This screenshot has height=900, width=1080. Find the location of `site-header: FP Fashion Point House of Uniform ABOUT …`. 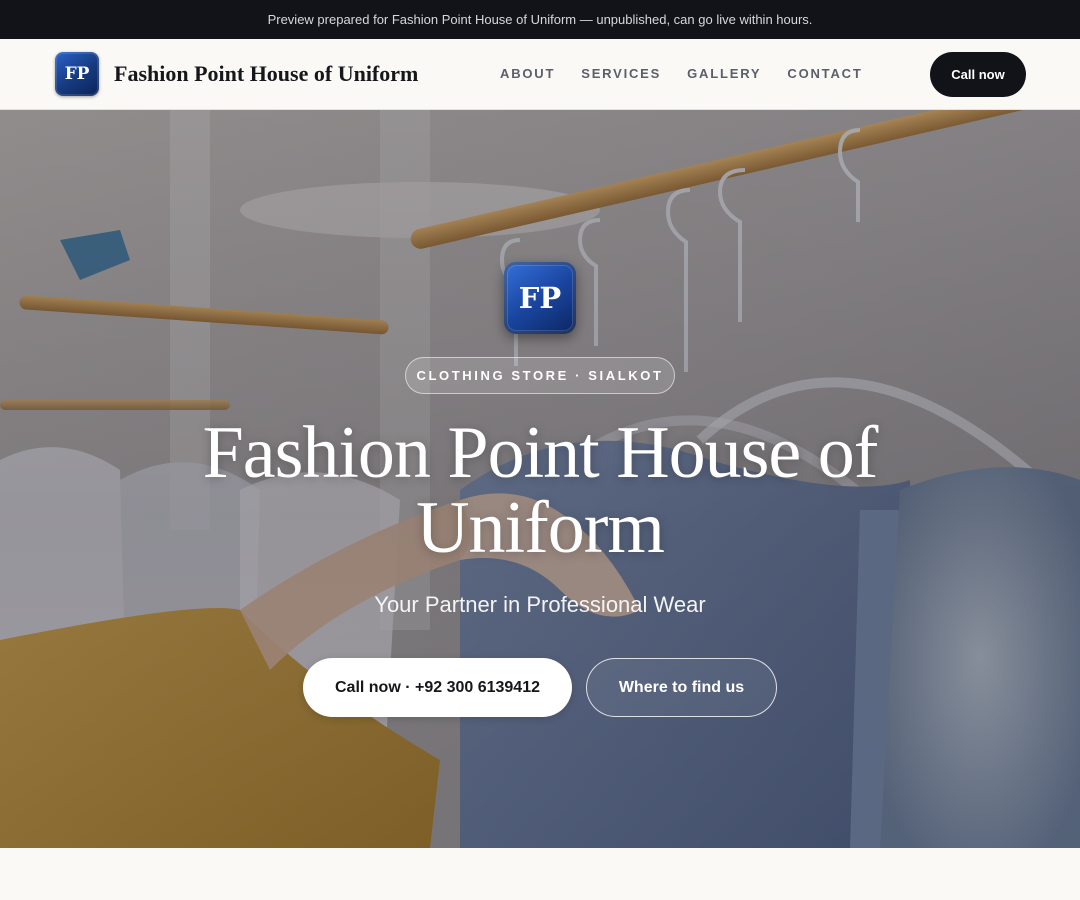

site-header: FP Fashion Point House of Uniform ABOUT … is located at coordinates (540, 74).